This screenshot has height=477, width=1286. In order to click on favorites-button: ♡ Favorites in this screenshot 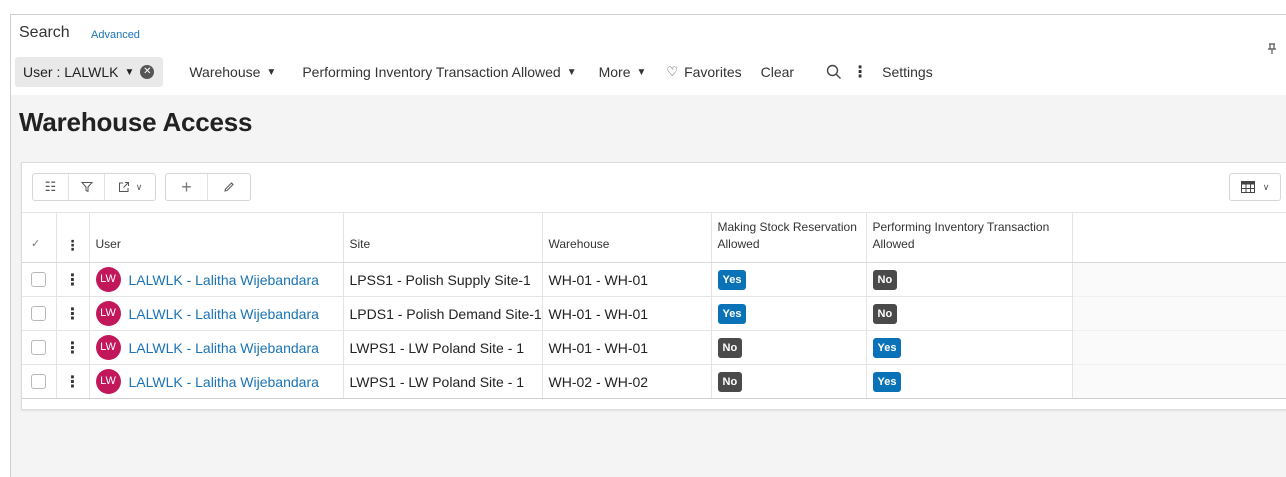, I will do `click(703, 72)`.